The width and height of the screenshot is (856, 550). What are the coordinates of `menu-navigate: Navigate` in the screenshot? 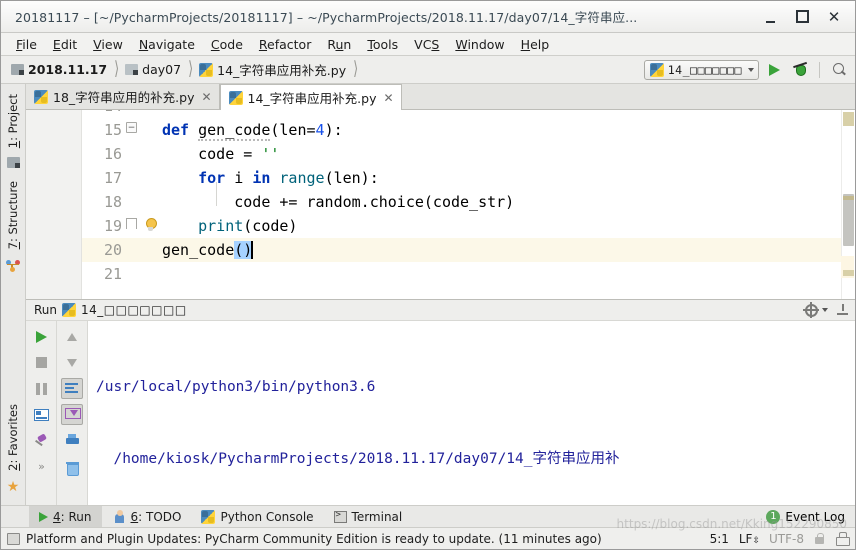 It's located at (167, 44).